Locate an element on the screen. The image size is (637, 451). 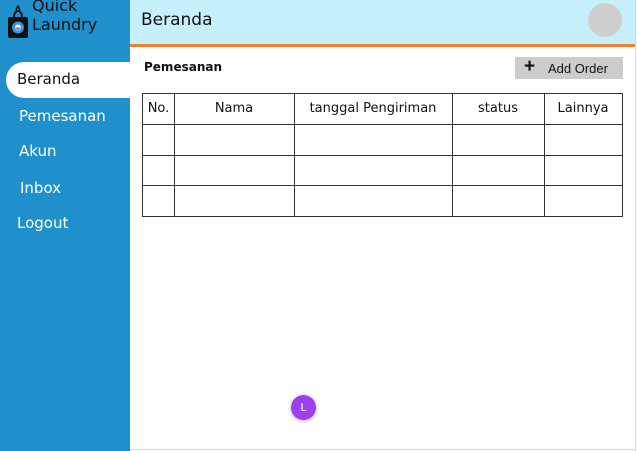
sidebar-item-pemesanan: Pemesanan is located at coordinates (62, 116).